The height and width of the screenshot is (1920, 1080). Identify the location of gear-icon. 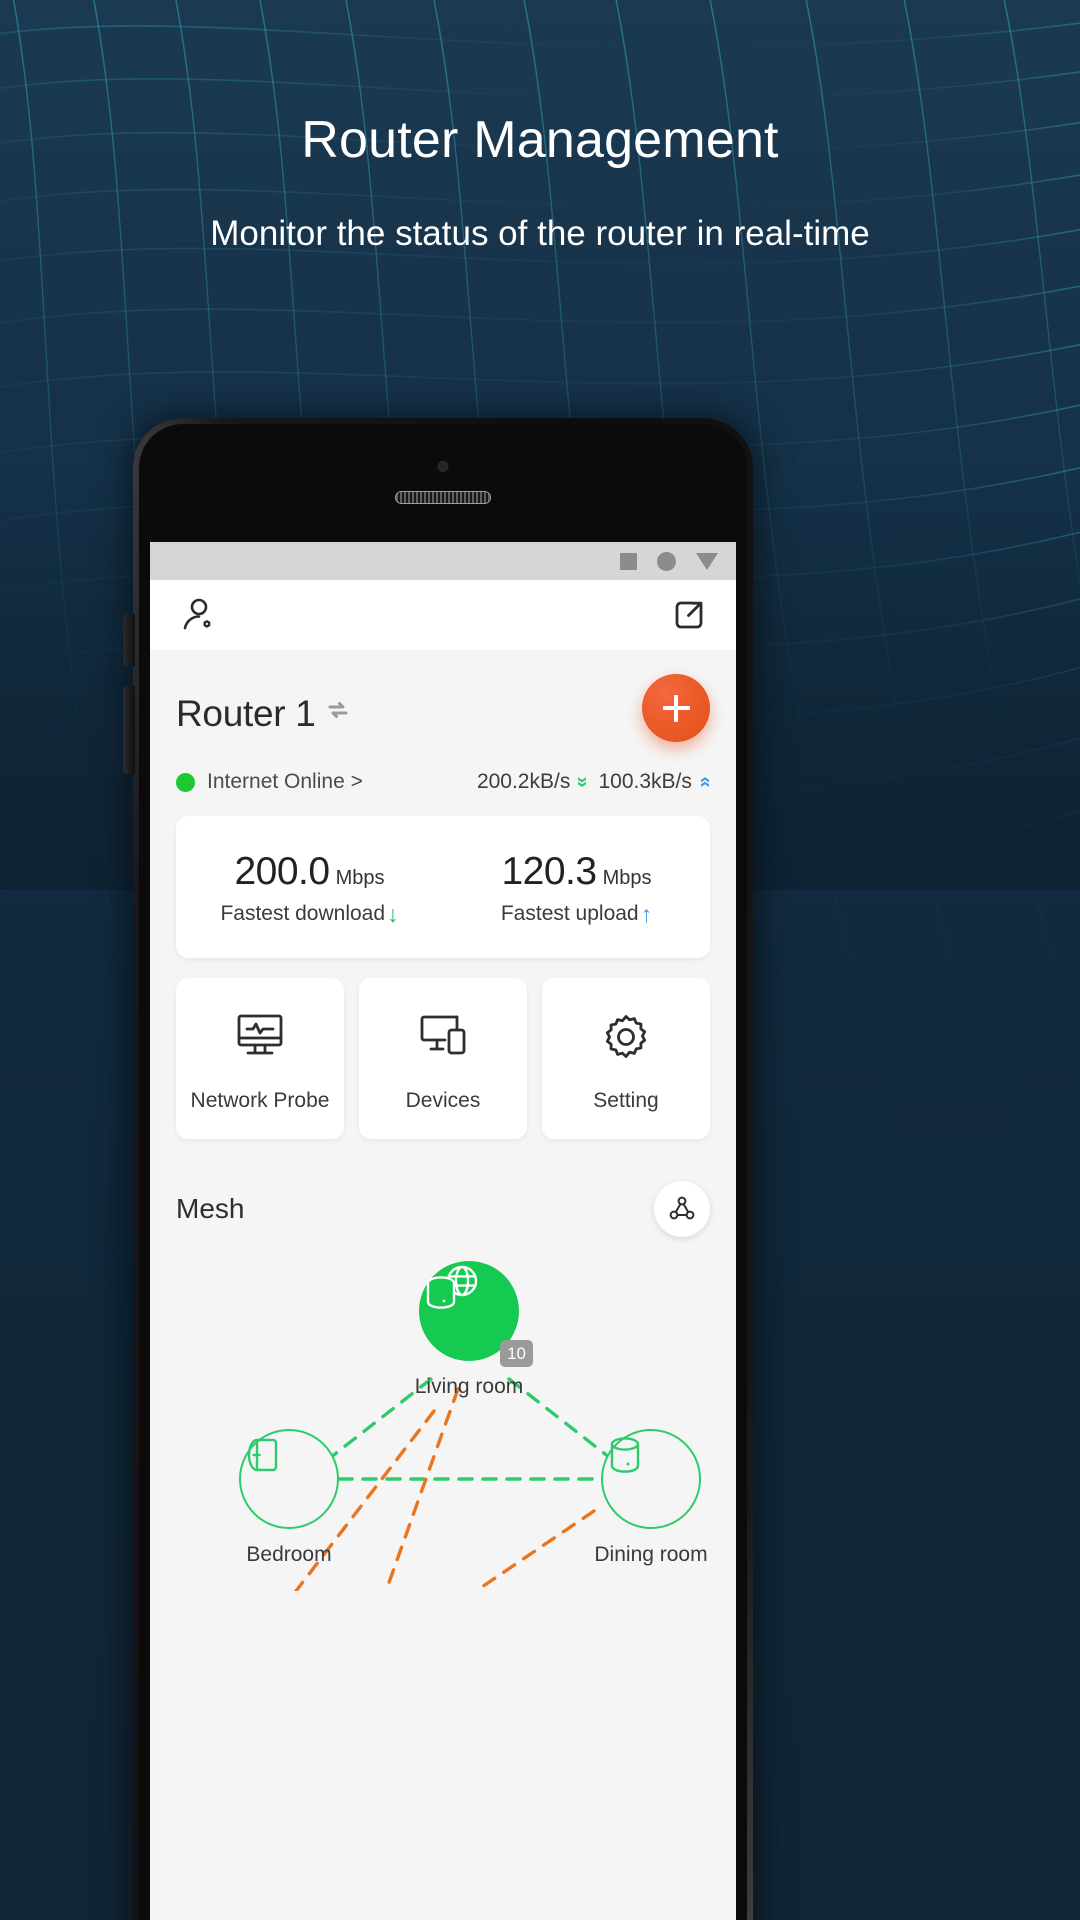
(626, 1039).